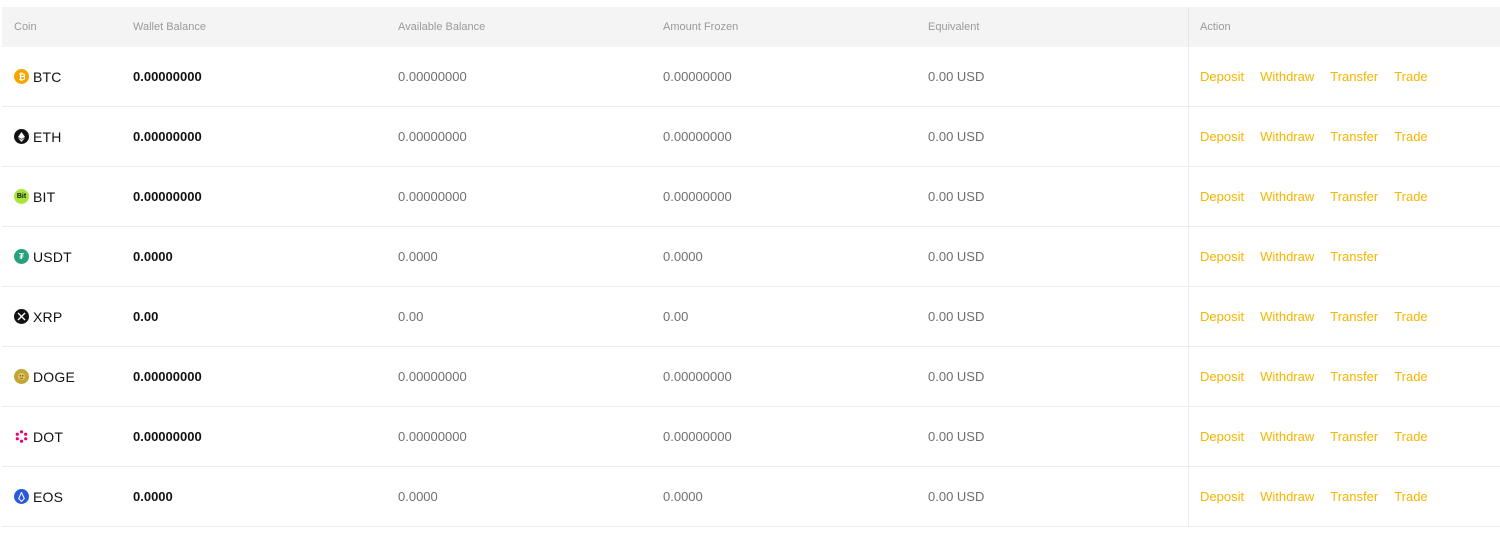  Describe the element at coordinates (21, 316) in the screenshot. I see `xrp-icon` at that location.